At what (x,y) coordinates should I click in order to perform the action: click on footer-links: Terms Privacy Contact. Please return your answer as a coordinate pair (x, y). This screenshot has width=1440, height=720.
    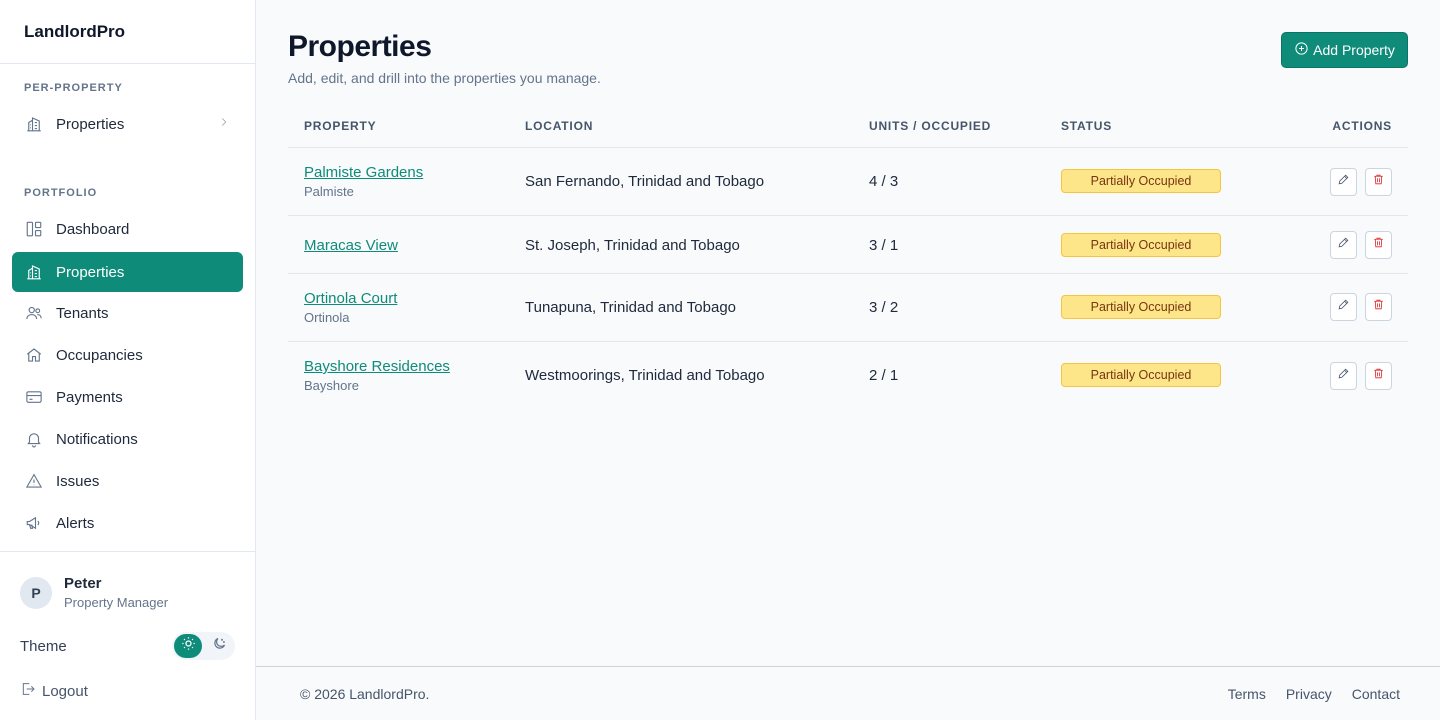
    Looking at the image, I should click on (1314, 694).